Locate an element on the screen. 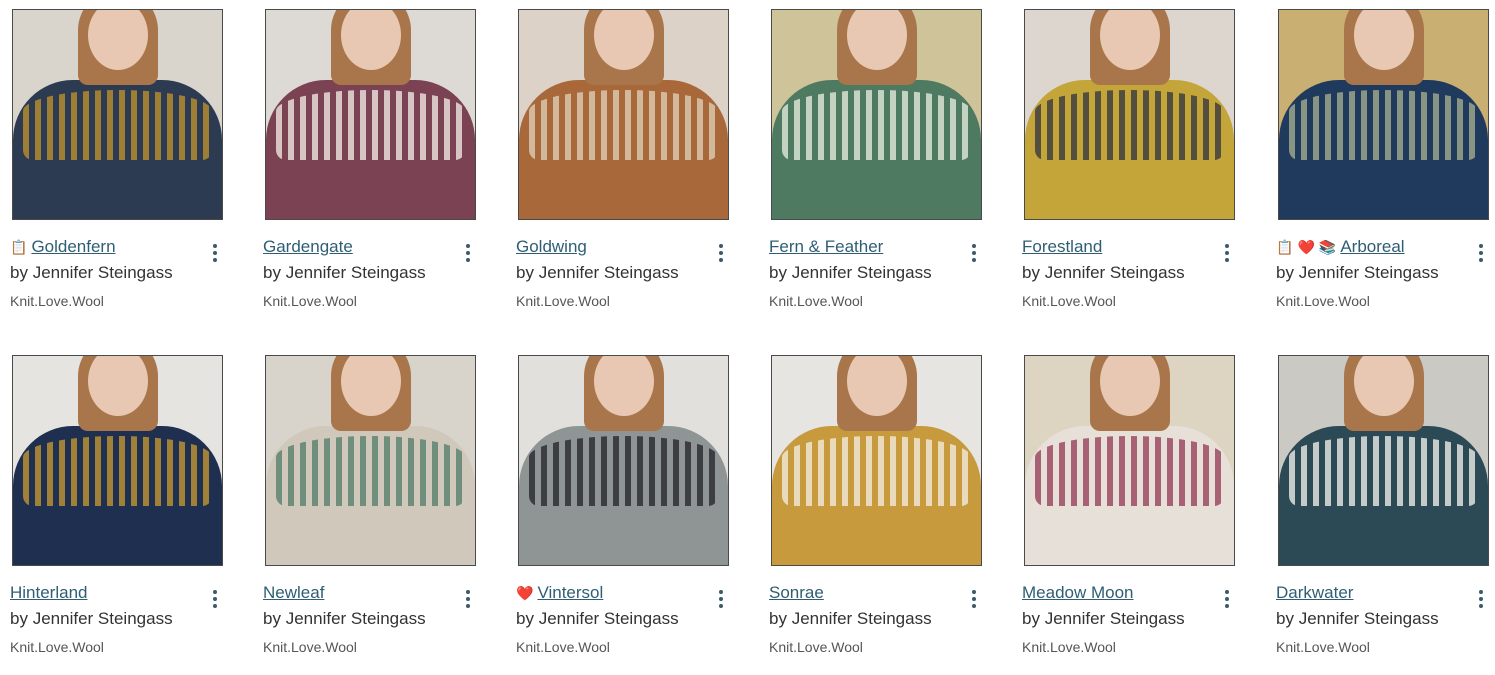 This screenshot has width=1495, height=675. pattern-title-link: Gardengate is located at coordinates (308, 247).